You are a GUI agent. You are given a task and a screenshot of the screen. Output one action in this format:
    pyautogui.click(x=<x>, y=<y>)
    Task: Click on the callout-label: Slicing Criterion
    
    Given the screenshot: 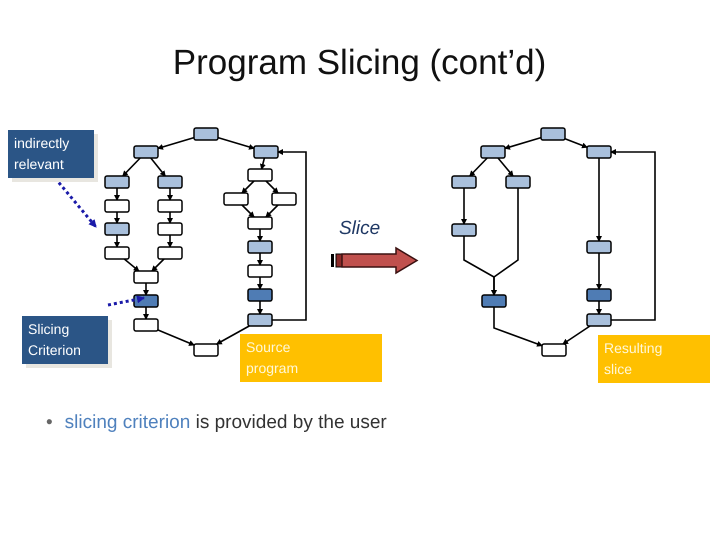 What is the action you would take?
    pyautogui.click(x=65, y=340)
    